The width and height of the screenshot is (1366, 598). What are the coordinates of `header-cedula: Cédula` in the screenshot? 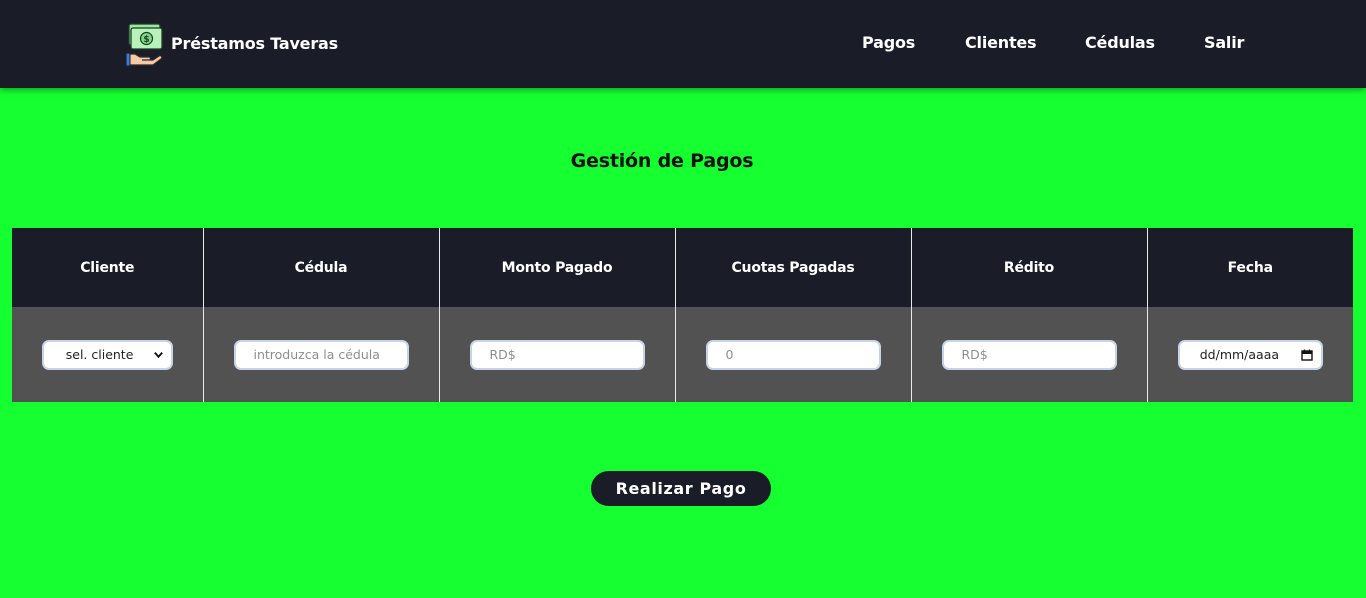 It's located at (320, 267).